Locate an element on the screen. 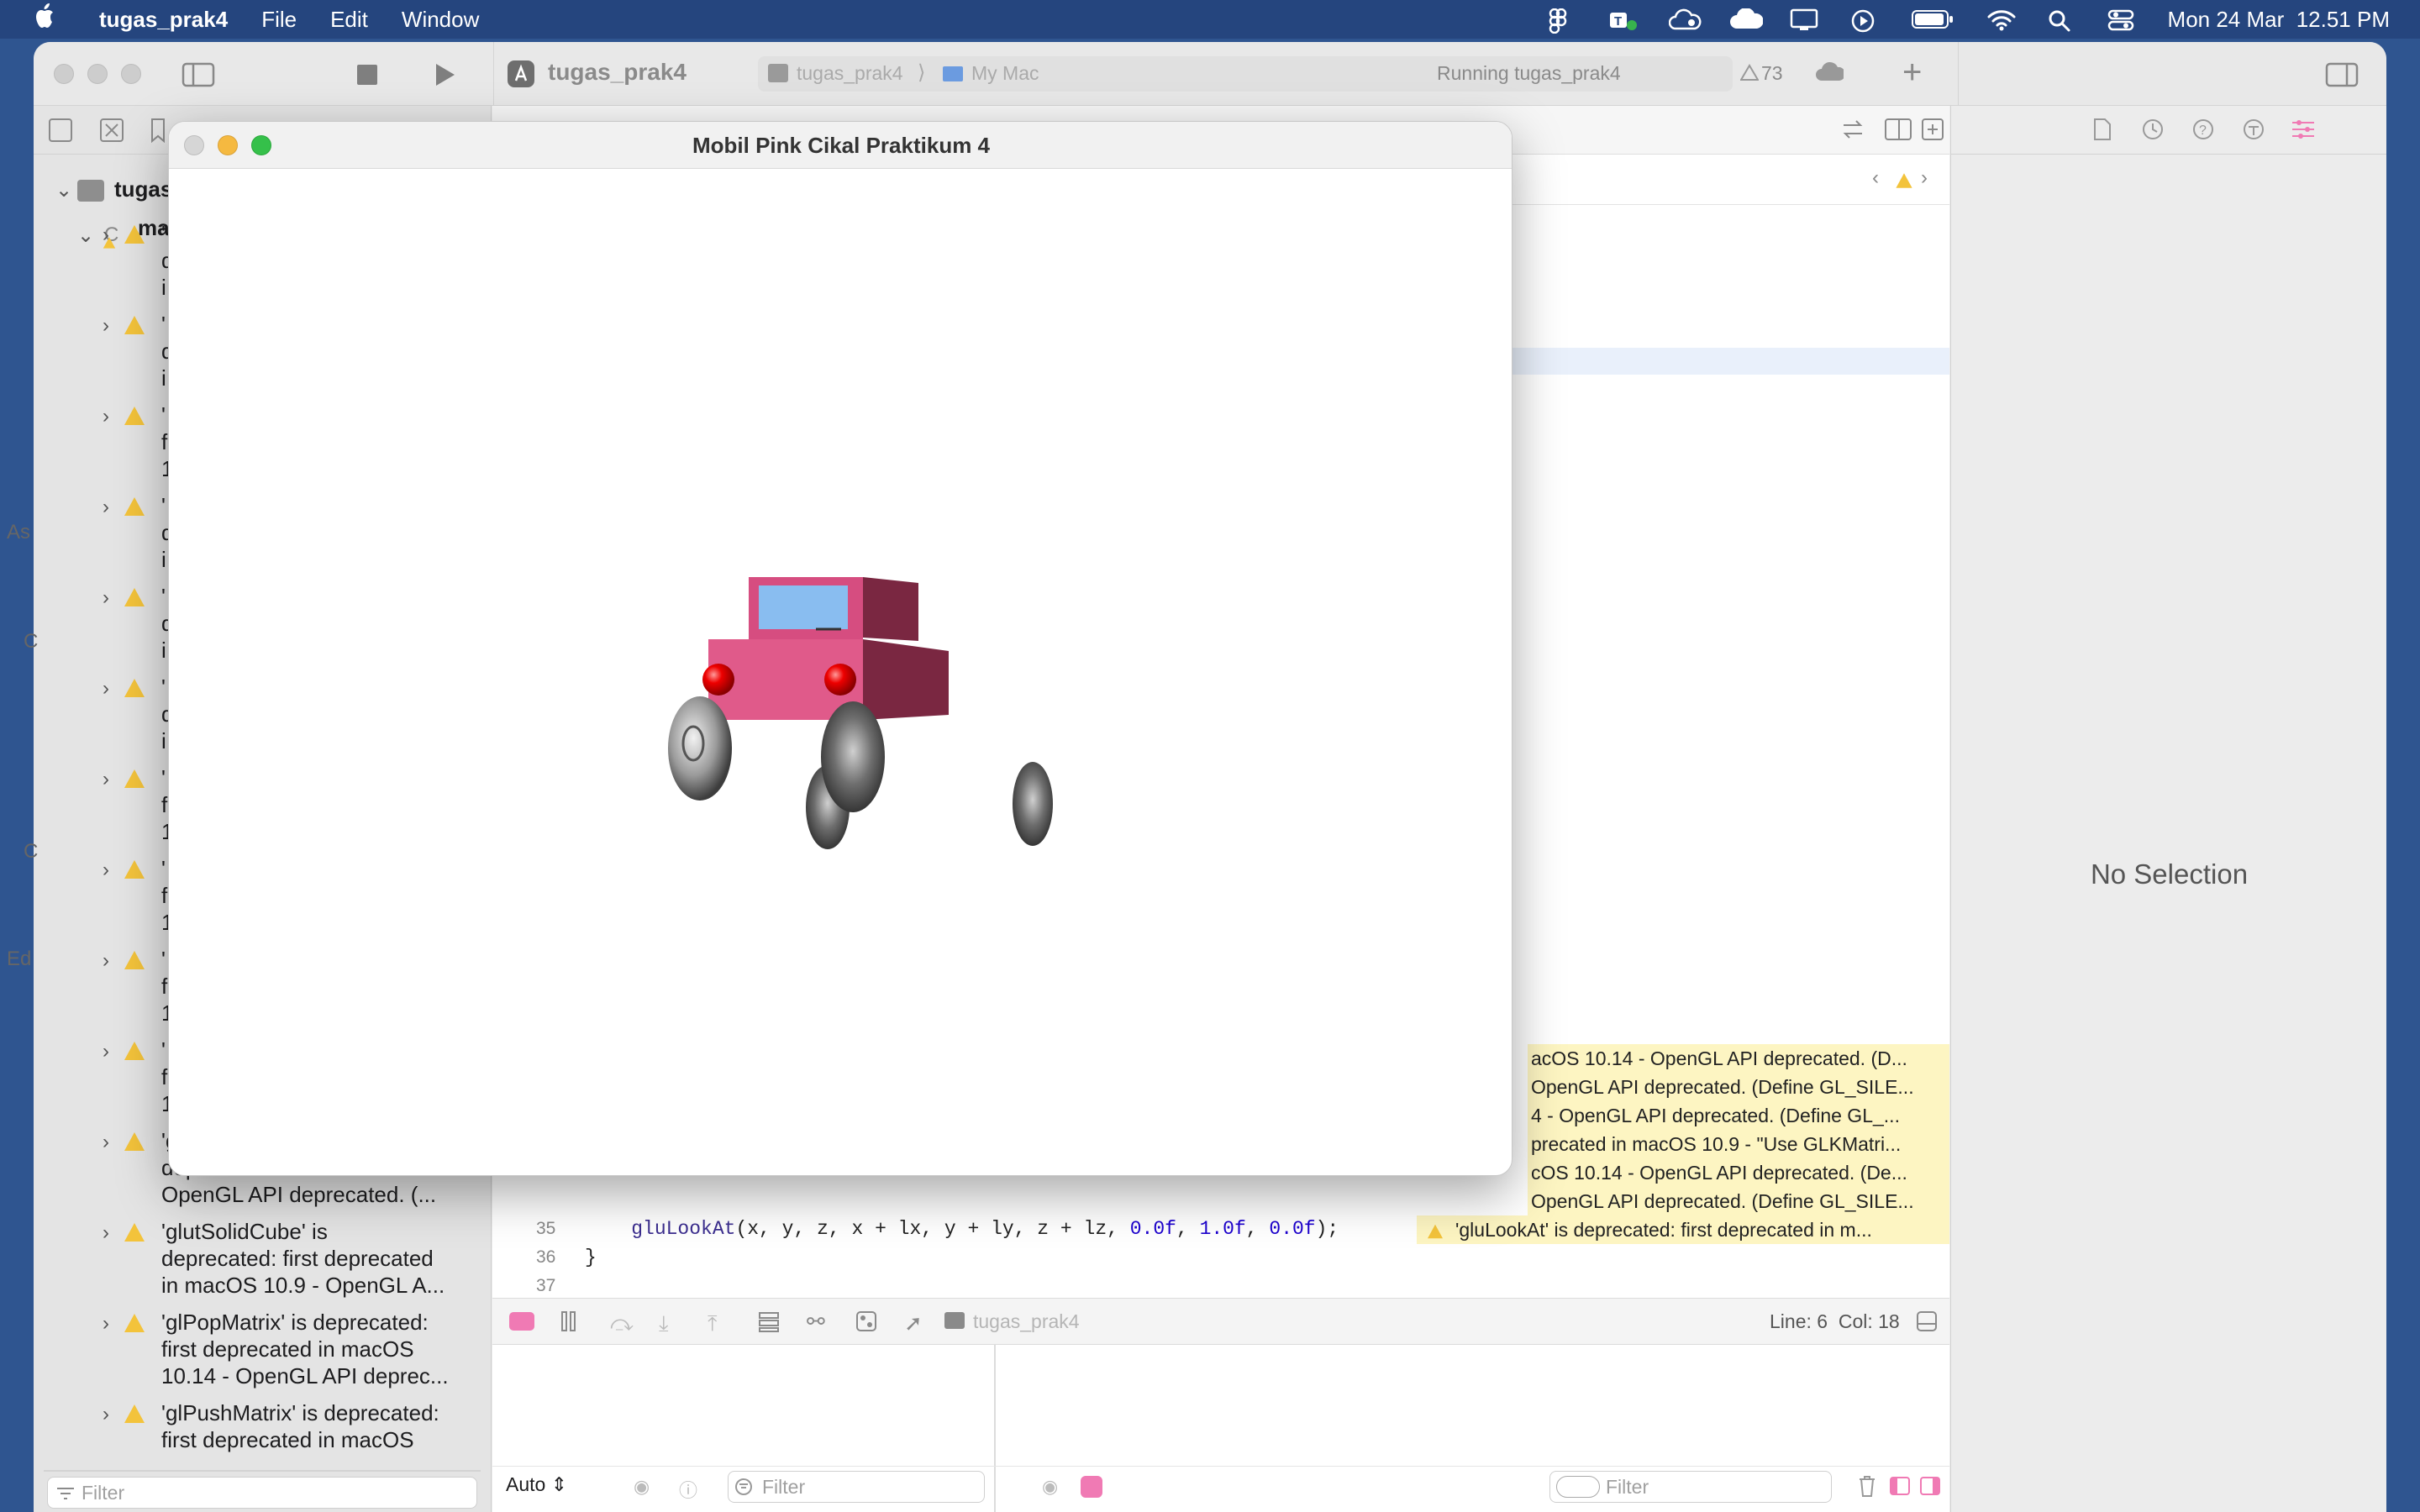  stop-icon is located at coordinates (367, 77).